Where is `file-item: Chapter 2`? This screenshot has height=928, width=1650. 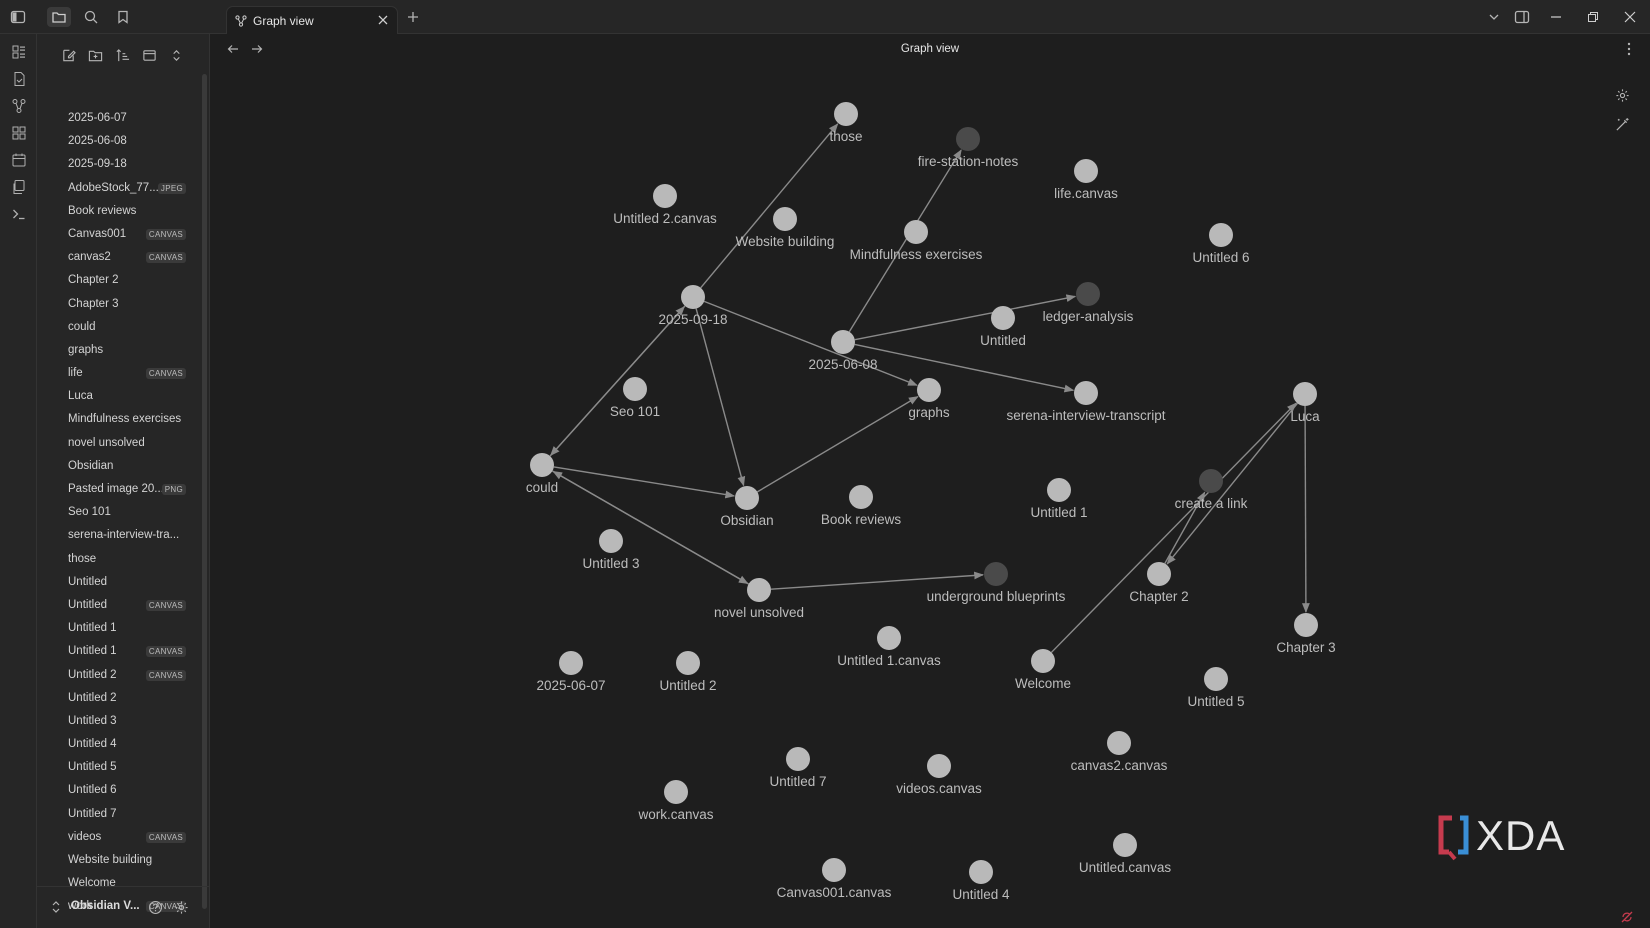
file-item: Chapter 2 is located at coordinates (119, 280).